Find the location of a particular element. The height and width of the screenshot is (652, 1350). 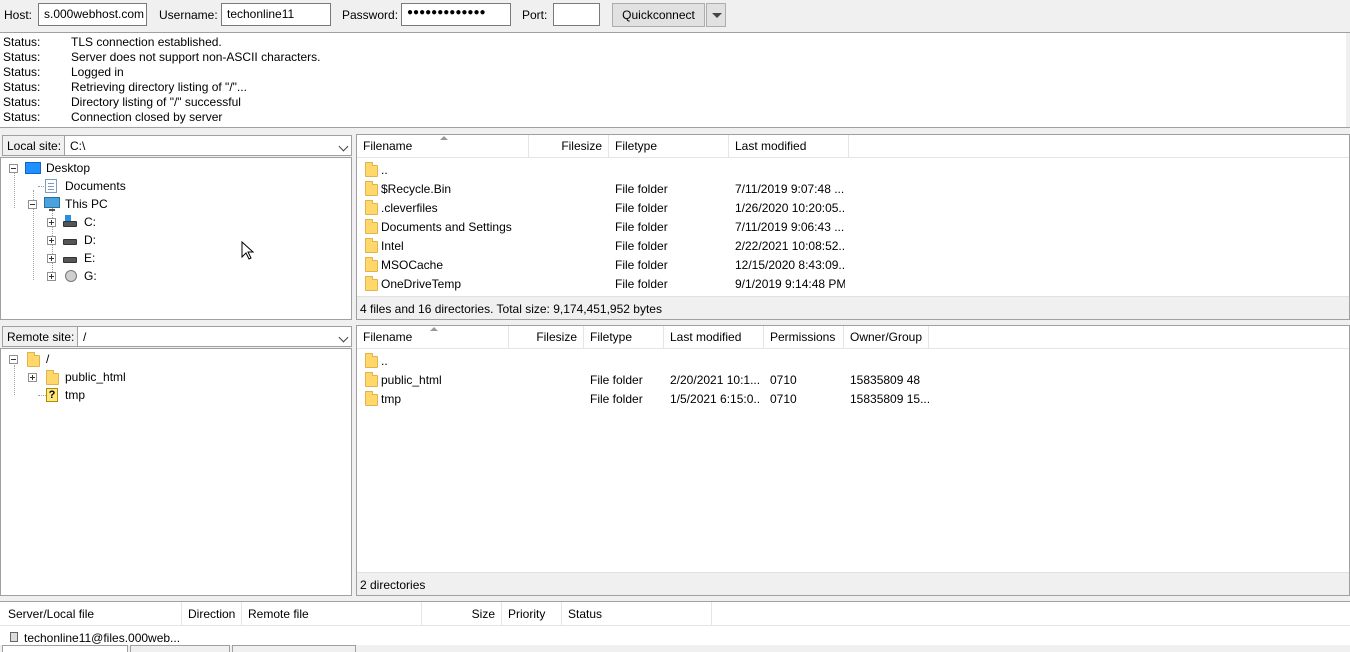

password-label: Password: is located at coordinates (370, 15).